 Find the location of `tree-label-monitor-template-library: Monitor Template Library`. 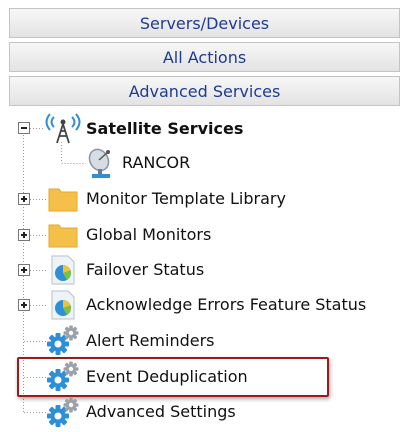

tree-label-monitor-template-library: Monitor Template Library is located at coordinates (186, 199).